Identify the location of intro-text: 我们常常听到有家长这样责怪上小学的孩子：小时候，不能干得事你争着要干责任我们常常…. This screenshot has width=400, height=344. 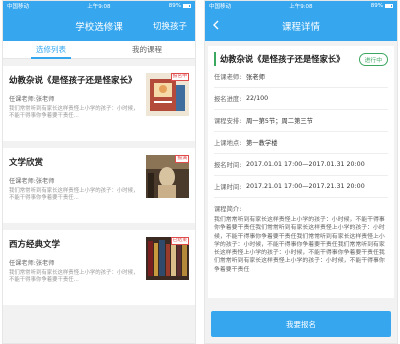
(299, 245).